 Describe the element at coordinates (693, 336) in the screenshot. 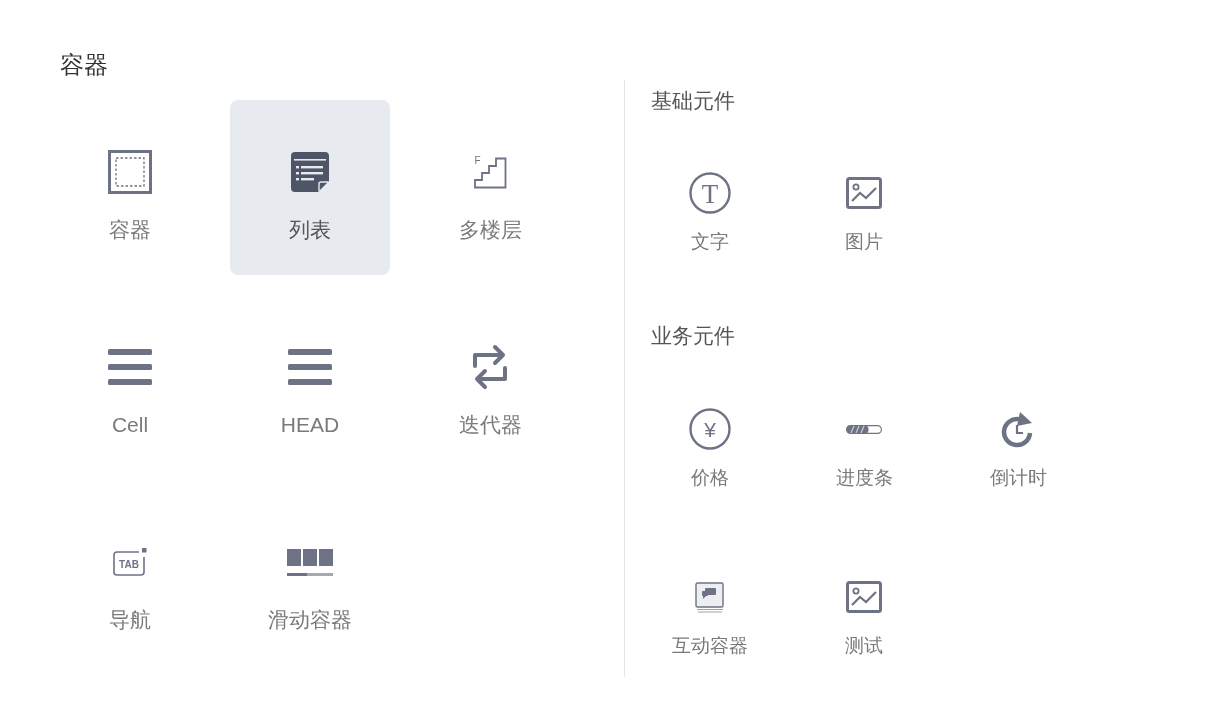

I see `section-title: 业务元件` at that location.